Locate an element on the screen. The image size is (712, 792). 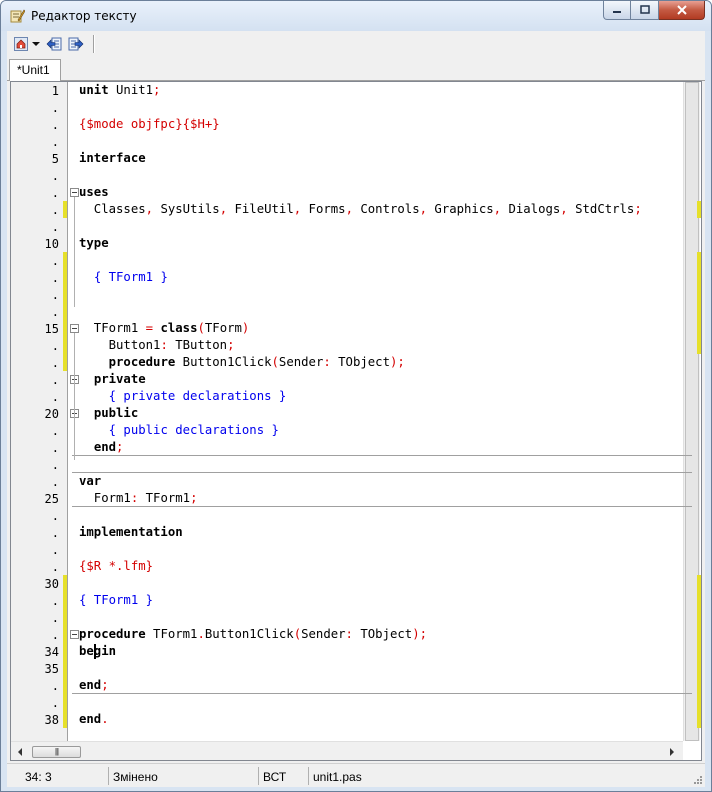
status-filename: unit1.pas is located at coordinates (337, 777).